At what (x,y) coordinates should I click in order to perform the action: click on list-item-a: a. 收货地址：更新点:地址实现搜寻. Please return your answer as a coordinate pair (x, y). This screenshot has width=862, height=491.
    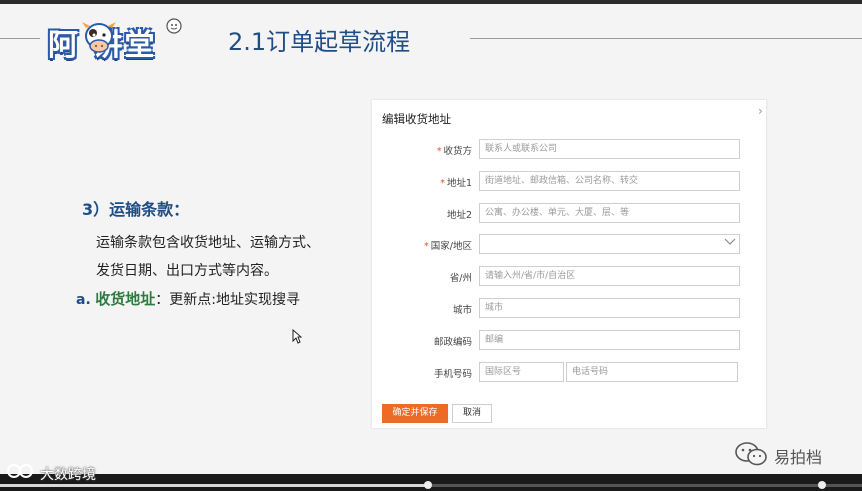
    Looking at the image, I should click on (188, 298).